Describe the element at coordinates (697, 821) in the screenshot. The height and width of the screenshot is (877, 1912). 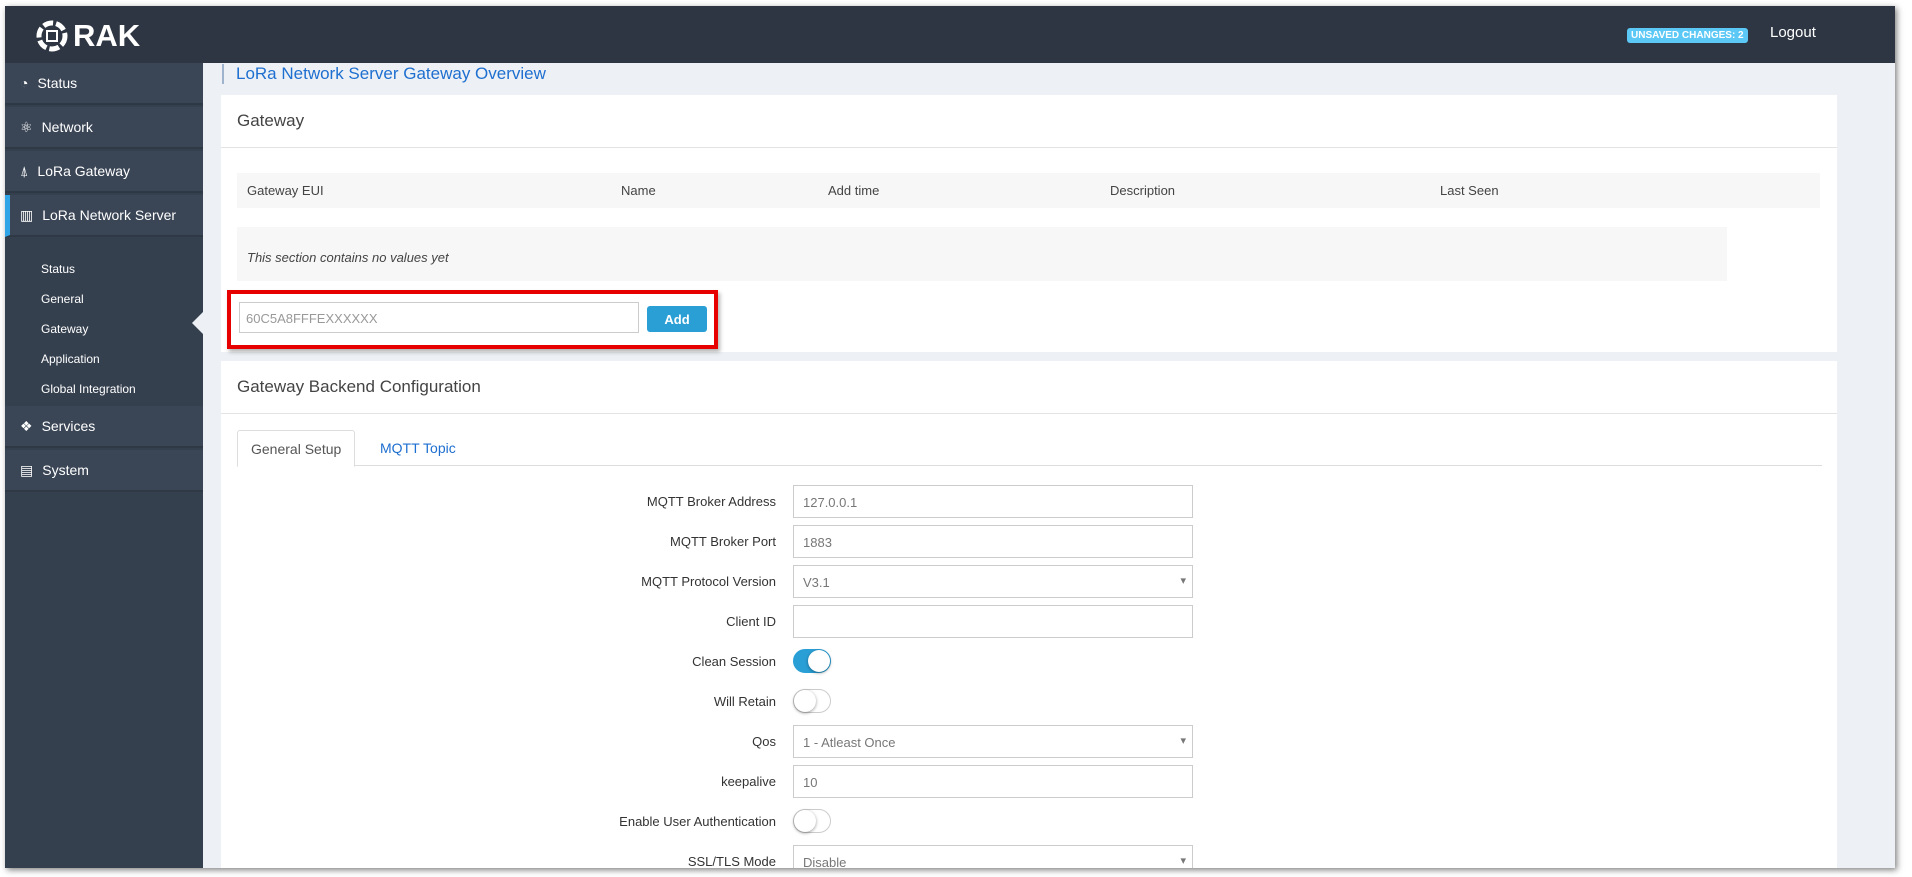
I see `label: Enable User Authentication` at that location.